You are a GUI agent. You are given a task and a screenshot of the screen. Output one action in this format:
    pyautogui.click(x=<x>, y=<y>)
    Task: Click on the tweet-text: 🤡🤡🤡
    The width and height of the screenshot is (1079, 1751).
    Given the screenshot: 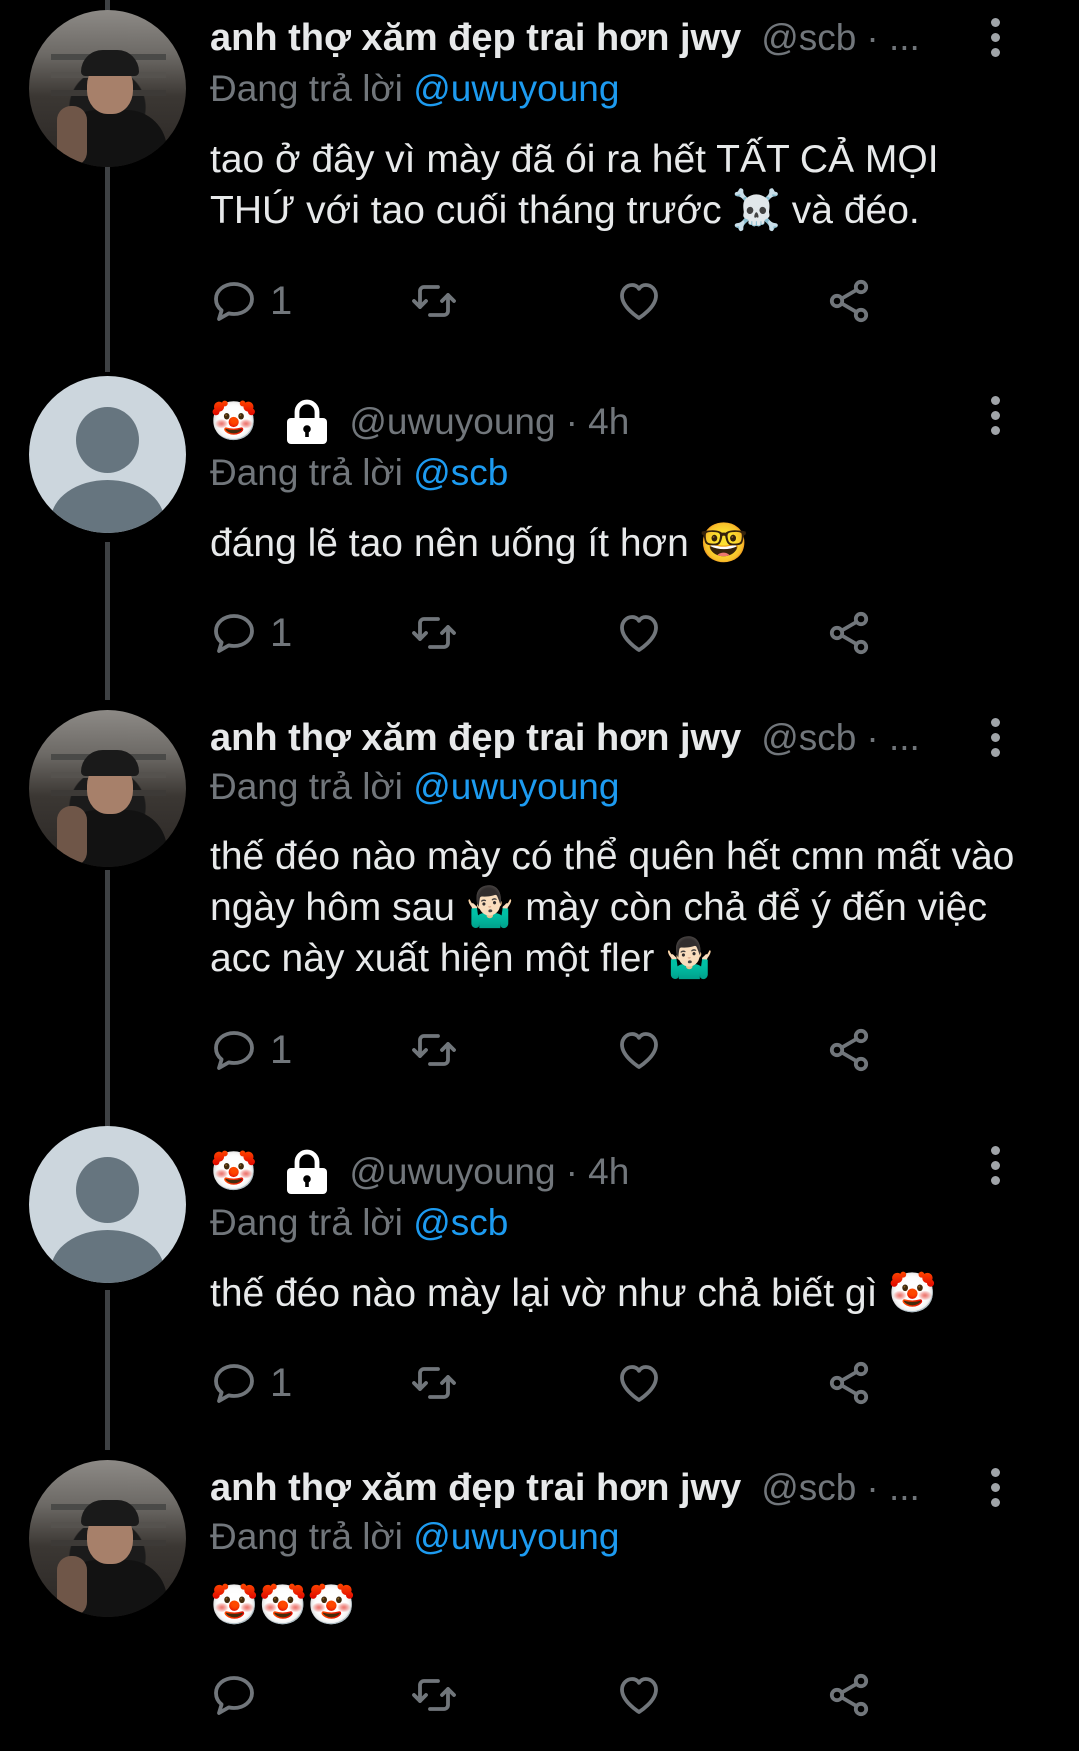 What is the action you would take?
    pyautogui.click(x=283, y=1605)
    